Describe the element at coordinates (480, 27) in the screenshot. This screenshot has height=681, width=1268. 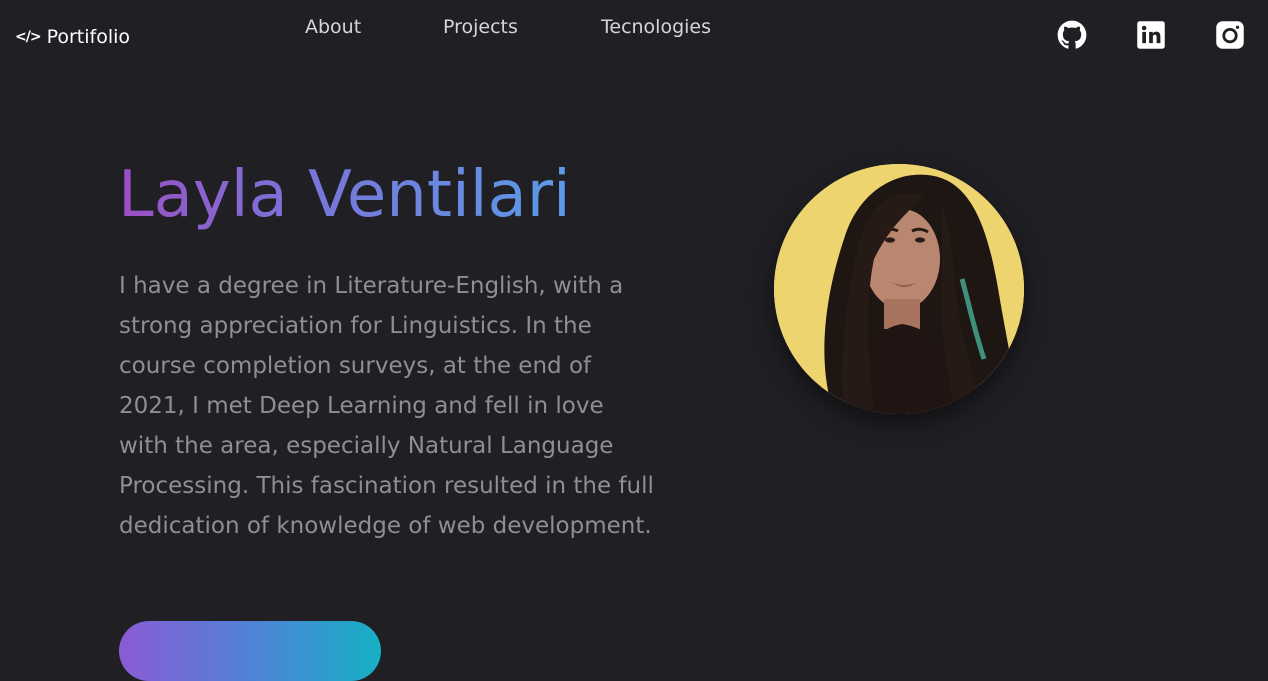
I see `nav-projects: Projects` at that location.